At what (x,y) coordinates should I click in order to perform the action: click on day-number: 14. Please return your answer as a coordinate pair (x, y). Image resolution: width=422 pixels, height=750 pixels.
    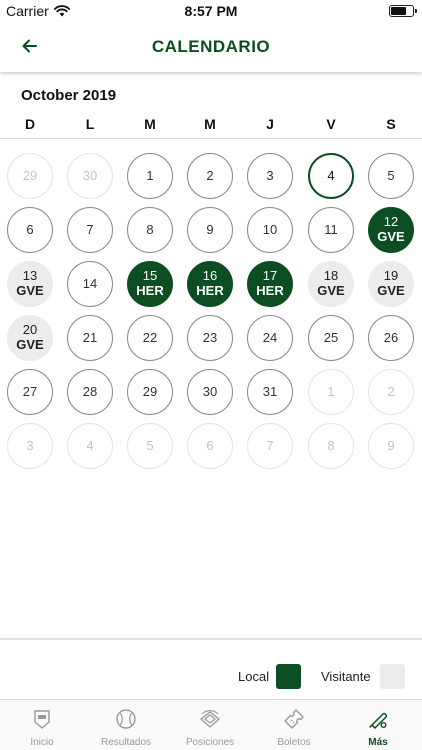
    Looking at the image, I should click on (90, 283).